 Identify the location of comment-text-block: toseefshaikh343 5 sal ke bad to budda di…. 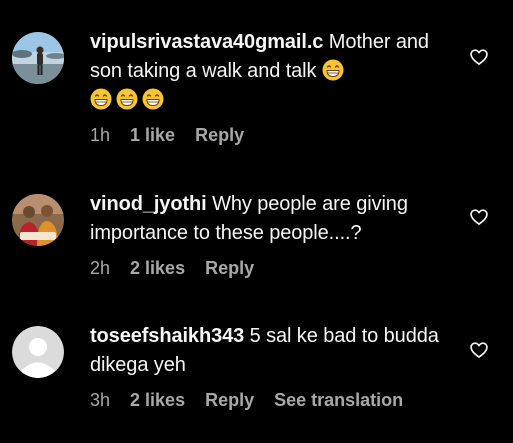
(272, 351).